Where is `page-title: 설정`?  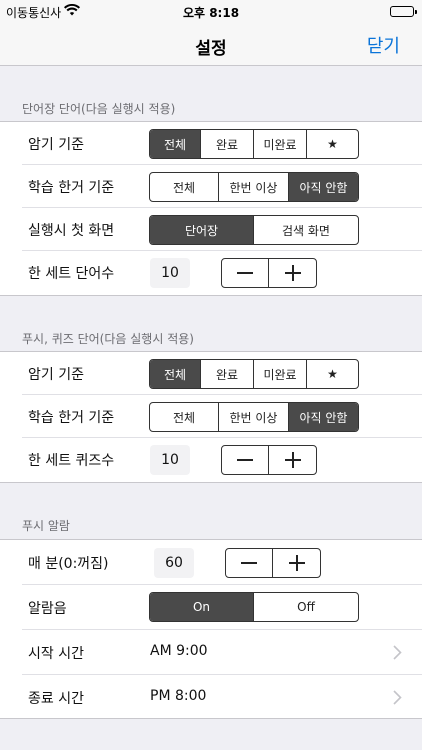 page-title: 설정 is located at coordinates (211, 49).